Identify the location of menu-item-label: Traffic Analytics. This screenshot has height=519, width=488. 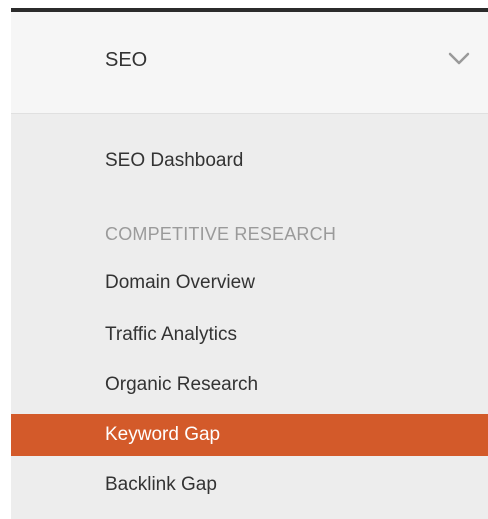
(171, 334).